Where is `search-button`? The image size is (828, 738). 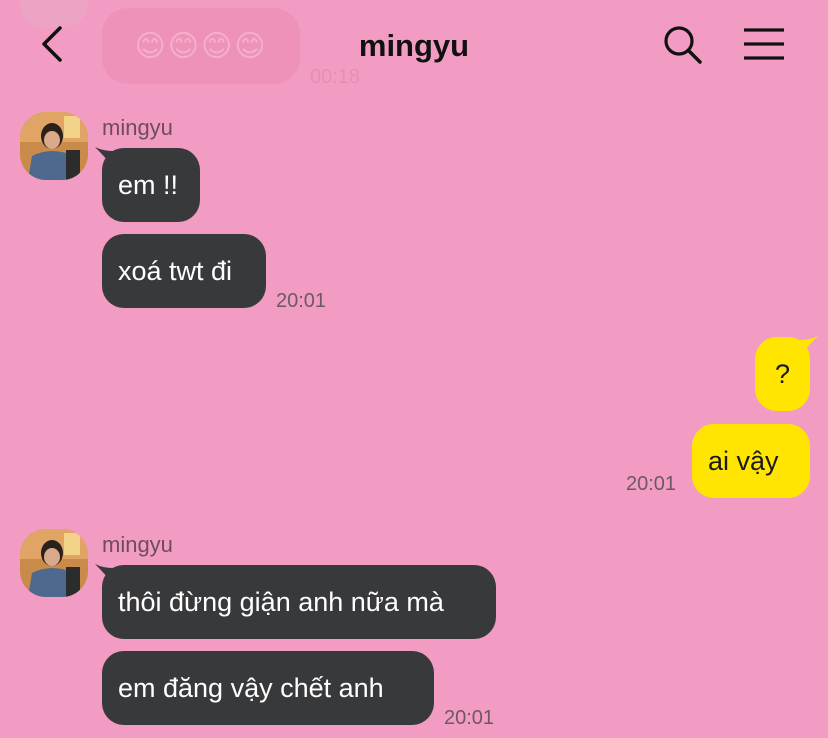 search-button is located at coordinates (683, 45).